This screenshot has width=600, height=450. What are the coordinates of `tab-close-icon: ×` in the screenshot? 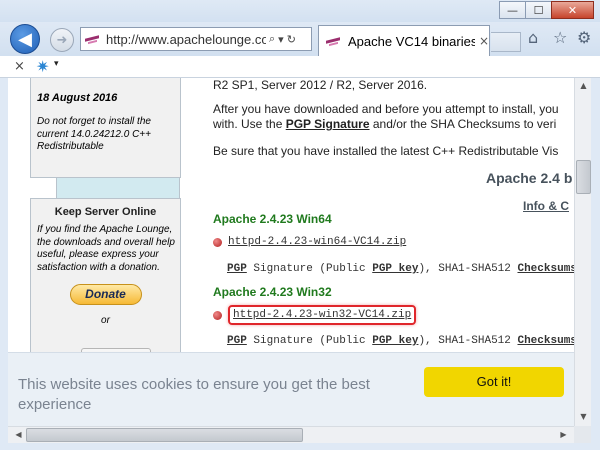 It's located at (484, 41).